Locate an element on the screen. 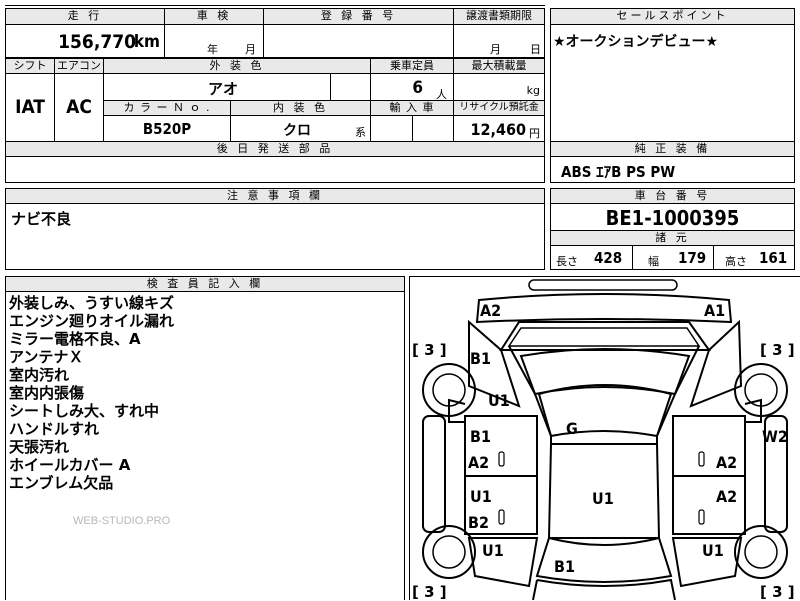 This screenshot has width=800, height=601. mark-door-fl-1: B1 is located at coordinates (480, 436).